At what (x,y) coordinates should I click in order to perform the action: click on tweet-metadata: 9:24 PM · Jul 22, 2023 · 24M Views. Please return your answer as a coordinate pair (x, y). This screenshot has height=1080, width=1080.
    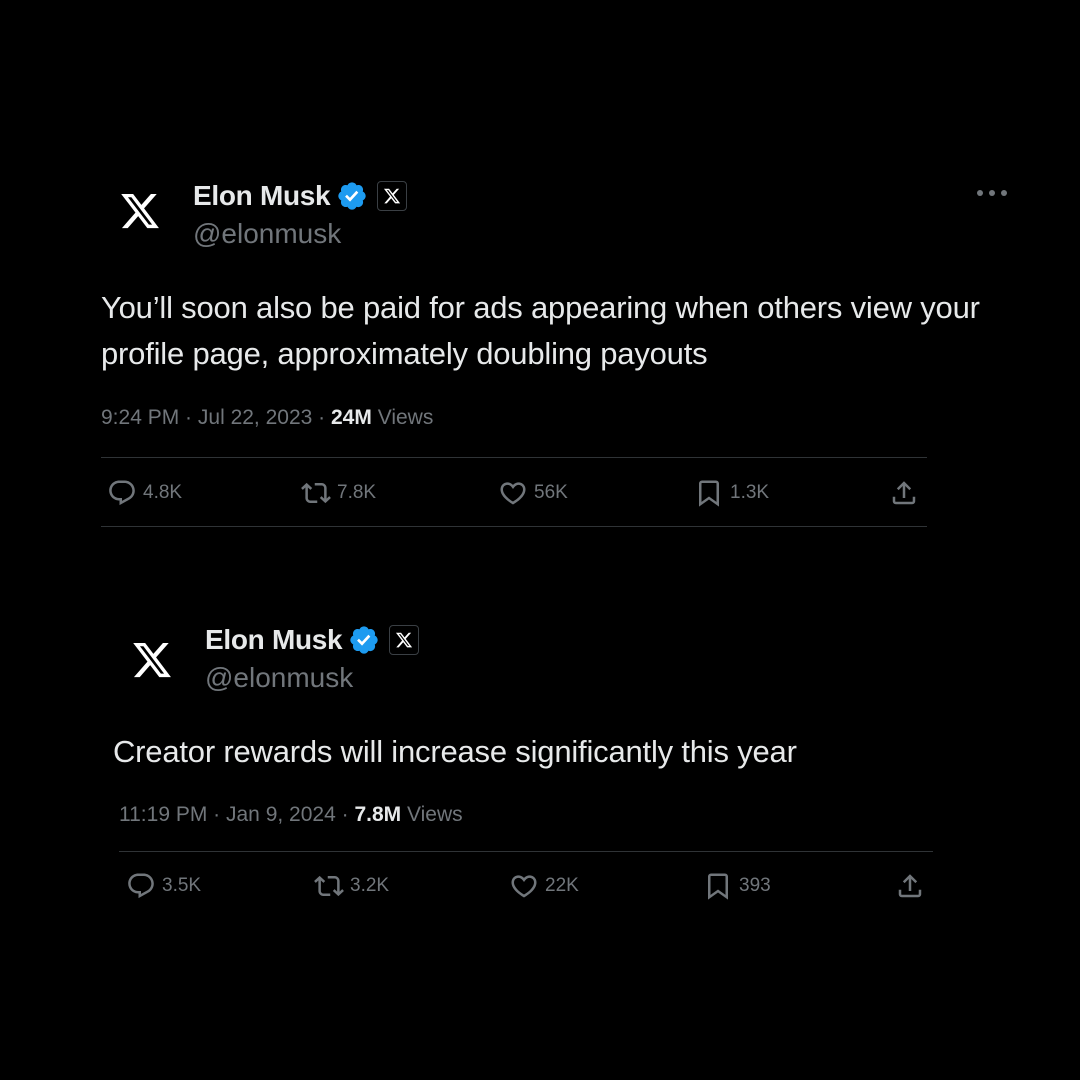
    Looking at the image, I should click on (267, 418).